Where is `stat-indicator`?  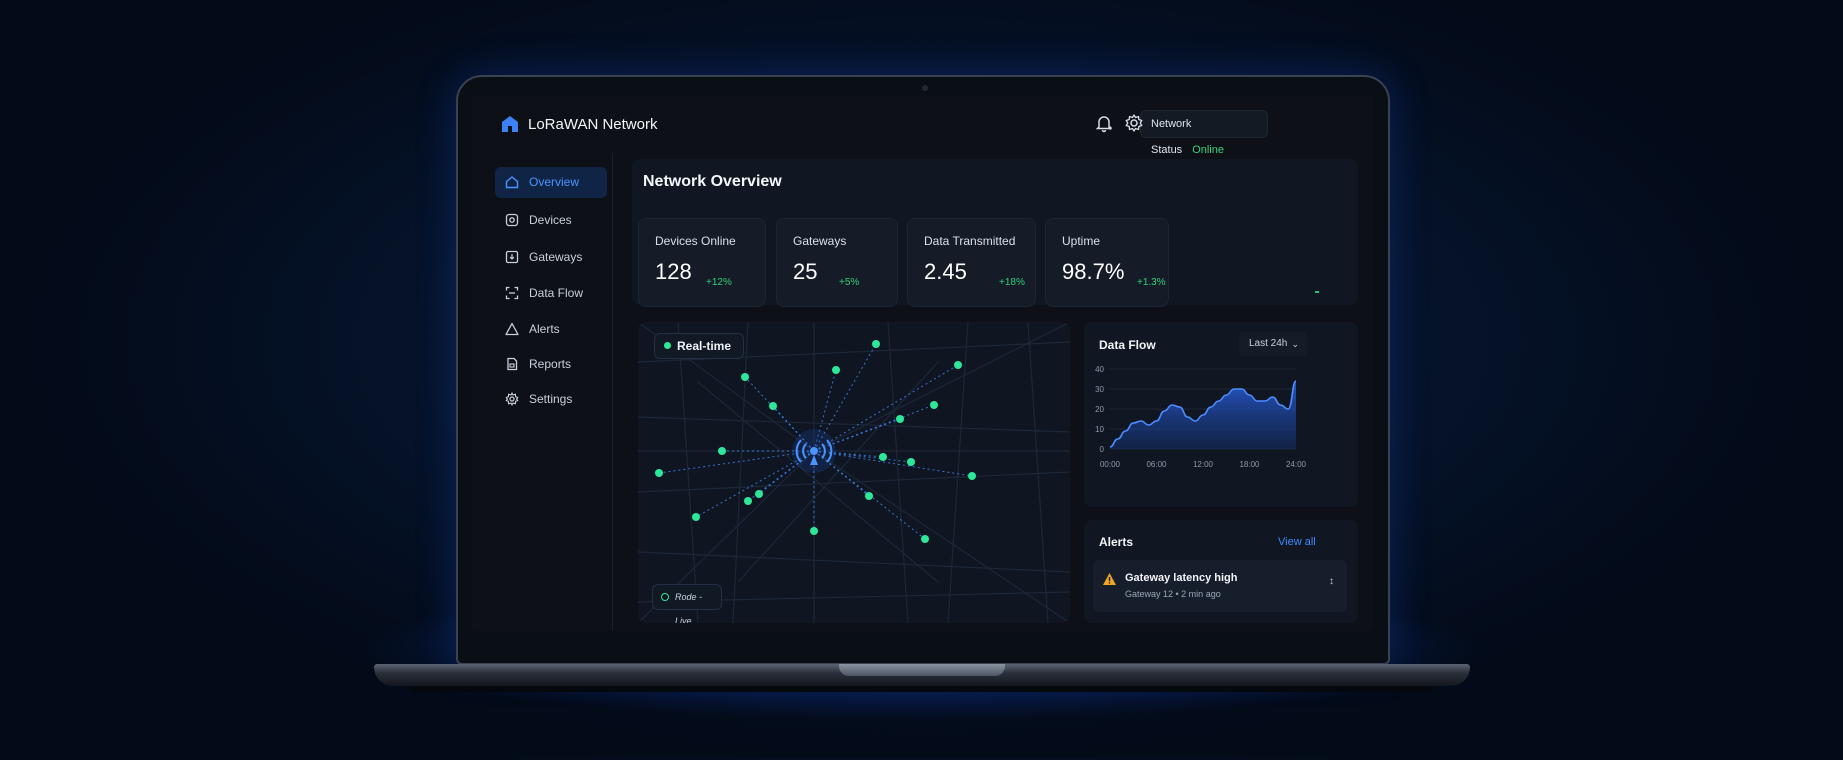 stat-indicator is located at coordinates (1317, 292).